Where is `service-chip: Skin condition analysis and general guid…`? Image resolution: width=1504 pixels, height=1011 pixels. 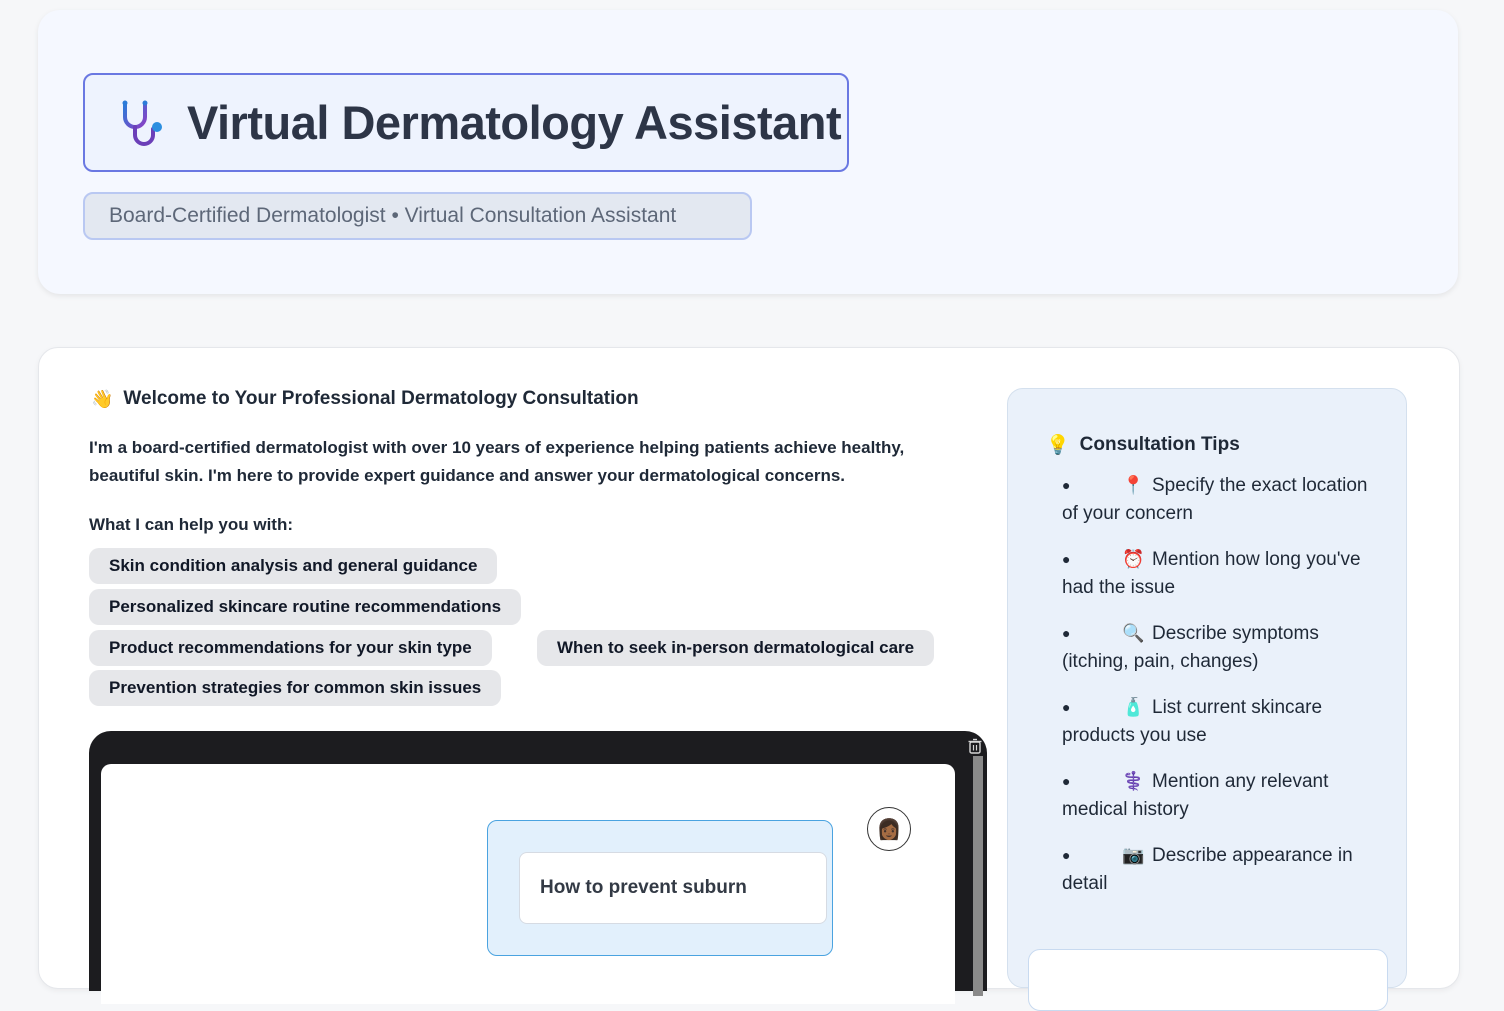 service-chip: Skin condition analysis and general guid… is located at coordinates (293, 566).